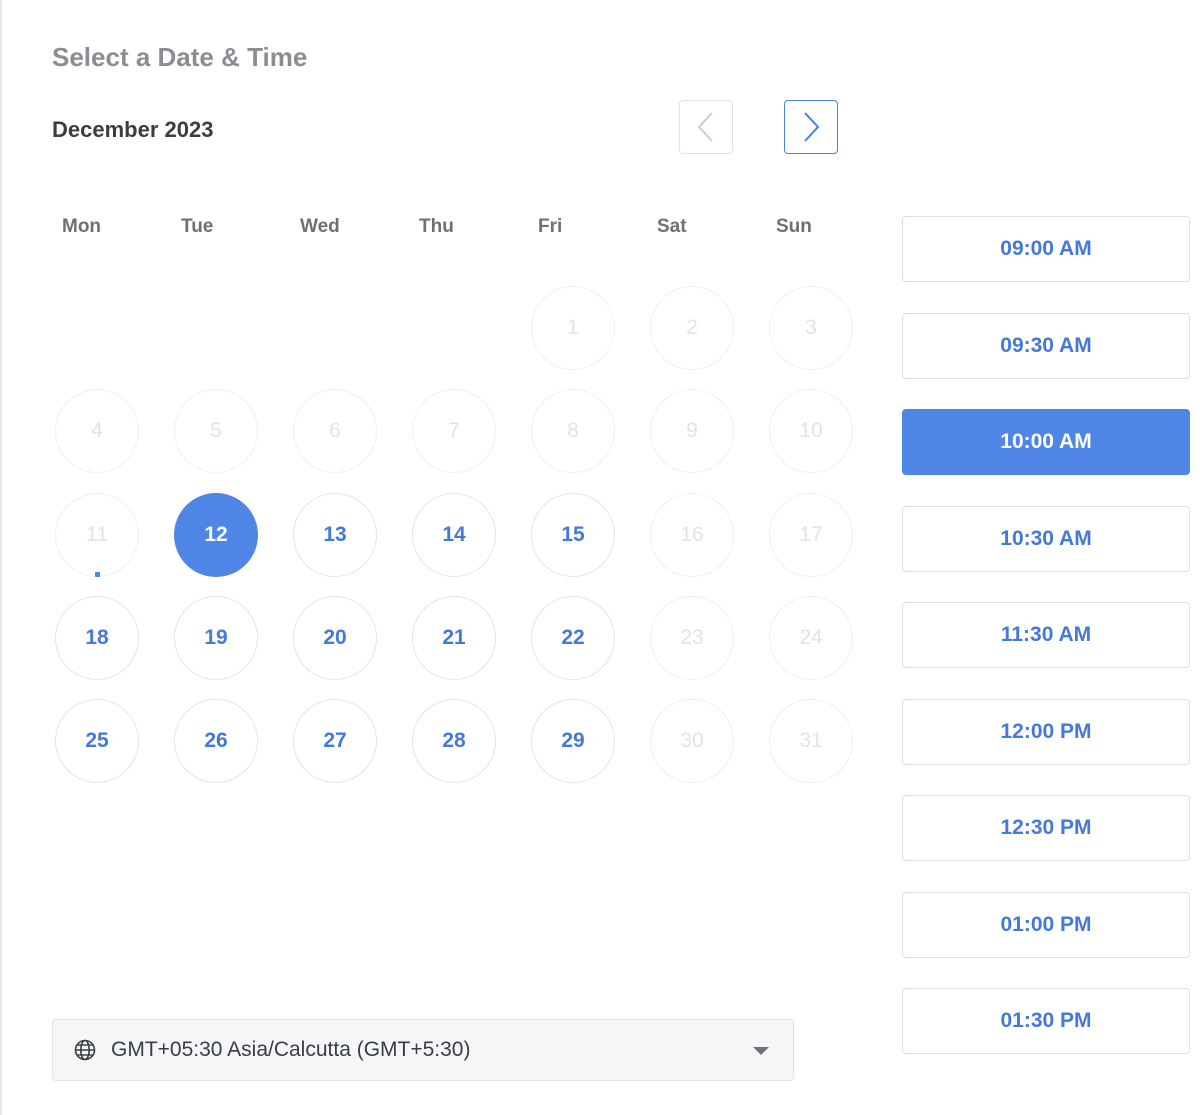 This screenshot has width=1200, height=1115. What do you see at coordinates (436, 226) in the screenshot?
I see `weekday-header: Thu` at bounding box center [436, 226].